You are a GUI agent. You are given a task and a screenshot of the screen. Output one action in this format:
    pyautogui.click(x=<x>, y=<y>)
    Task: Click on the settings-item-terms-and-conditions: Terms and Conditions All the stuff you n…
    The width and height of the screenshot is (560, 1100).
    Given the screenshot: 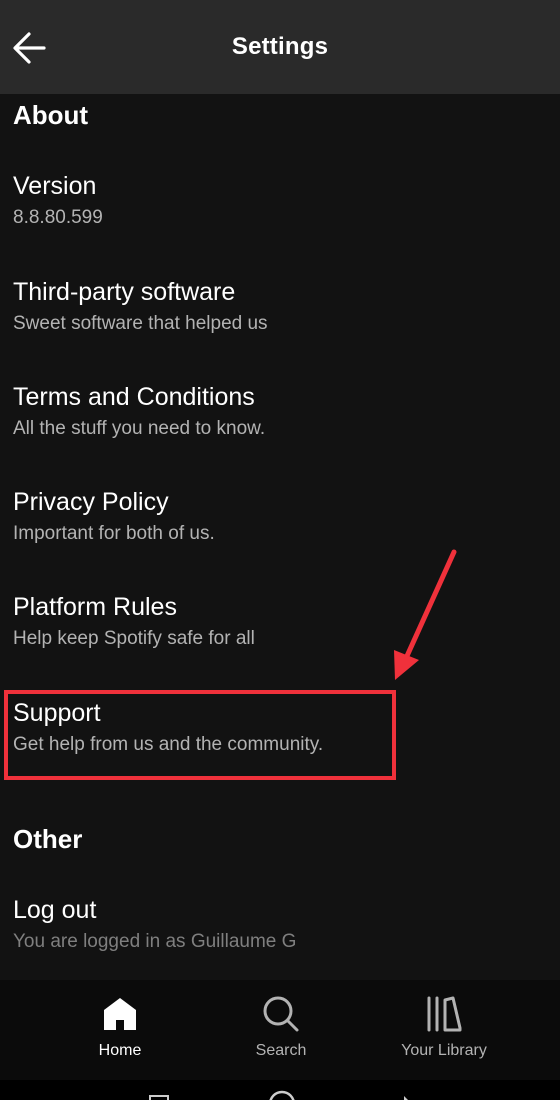 What is the action you would take?
    pyautogui.click(x=280, y=428)
    